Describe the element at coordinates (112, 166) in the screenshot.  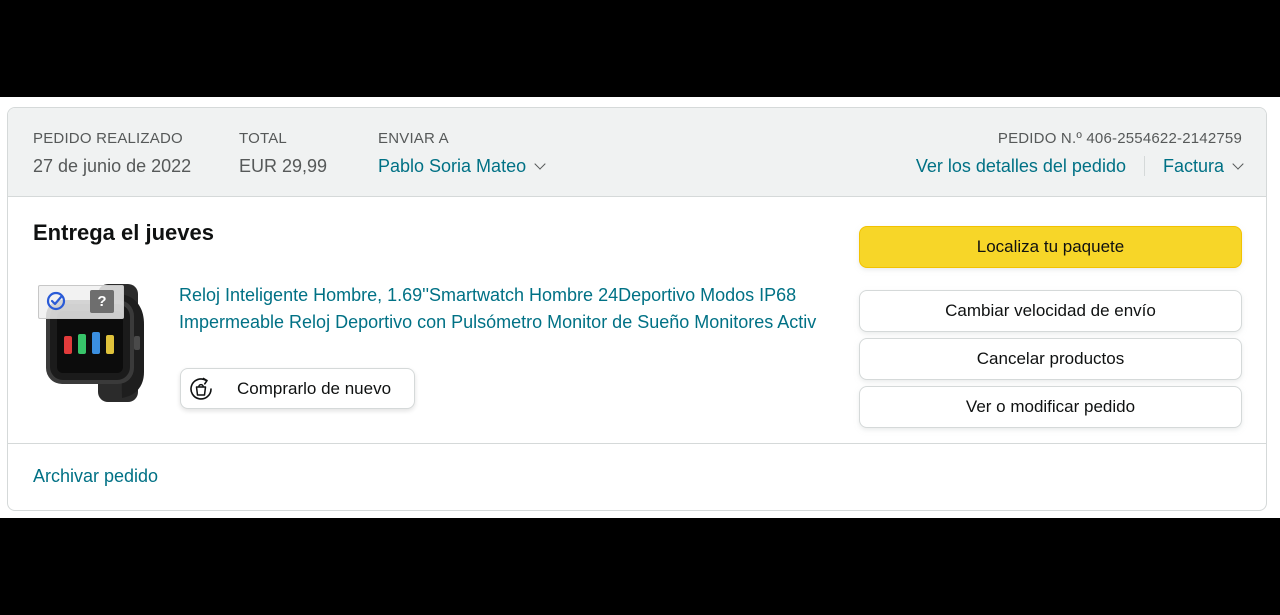
I see `order-placed-date: 27 de junio de 2022` at that location.